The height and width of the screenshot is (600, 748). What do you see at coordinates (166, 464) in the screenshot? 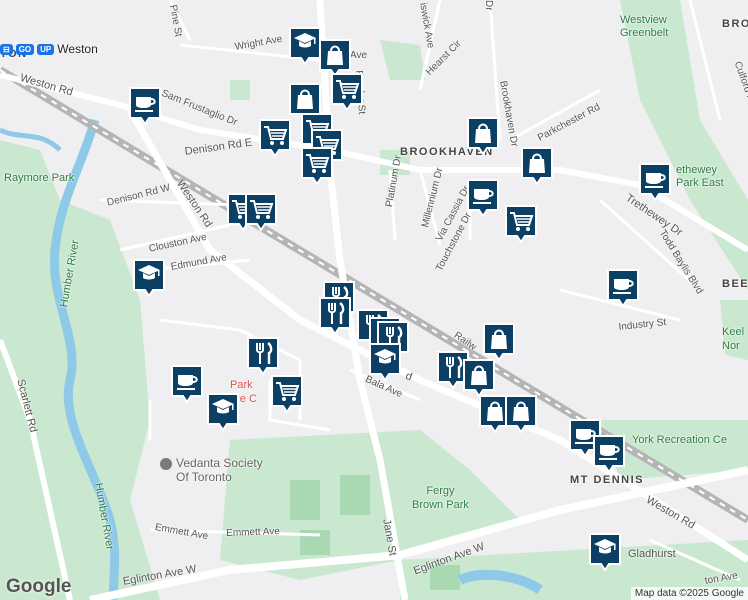
I see `poi-pin-vedanta` at bounding box center [166, 464].